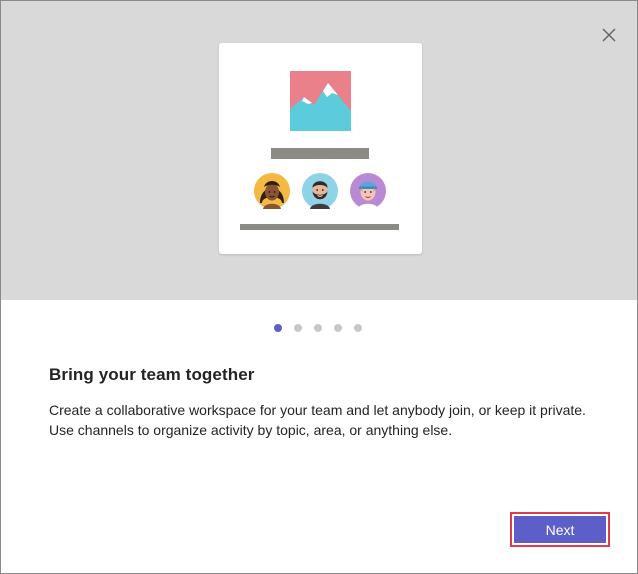 The width and height of the screenshot is (638, 574). What do you see at coordinates (320, 153) in the screenshot?
I see `title-placeholder-bar` at bounding box center [320, 153].